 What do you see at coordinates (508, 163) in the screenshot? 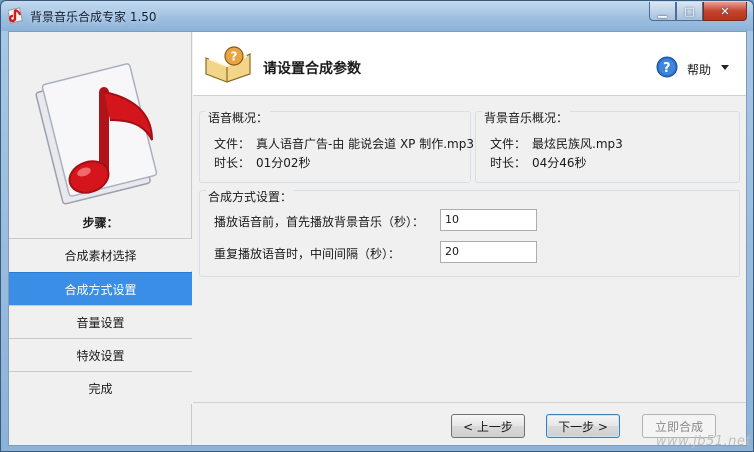
I see `music-duration-key: 时长：` at bounding box center [508, 163].